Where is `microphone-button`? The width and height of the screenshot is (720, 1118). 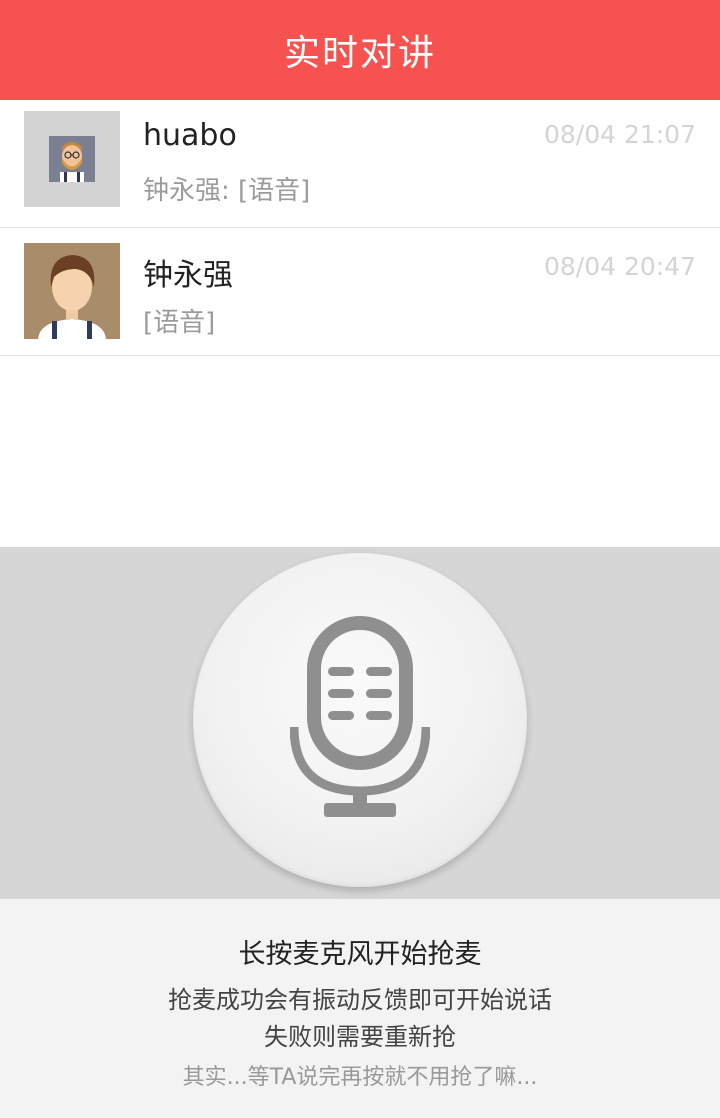
microphone-button is located at coordinates (360, 720).